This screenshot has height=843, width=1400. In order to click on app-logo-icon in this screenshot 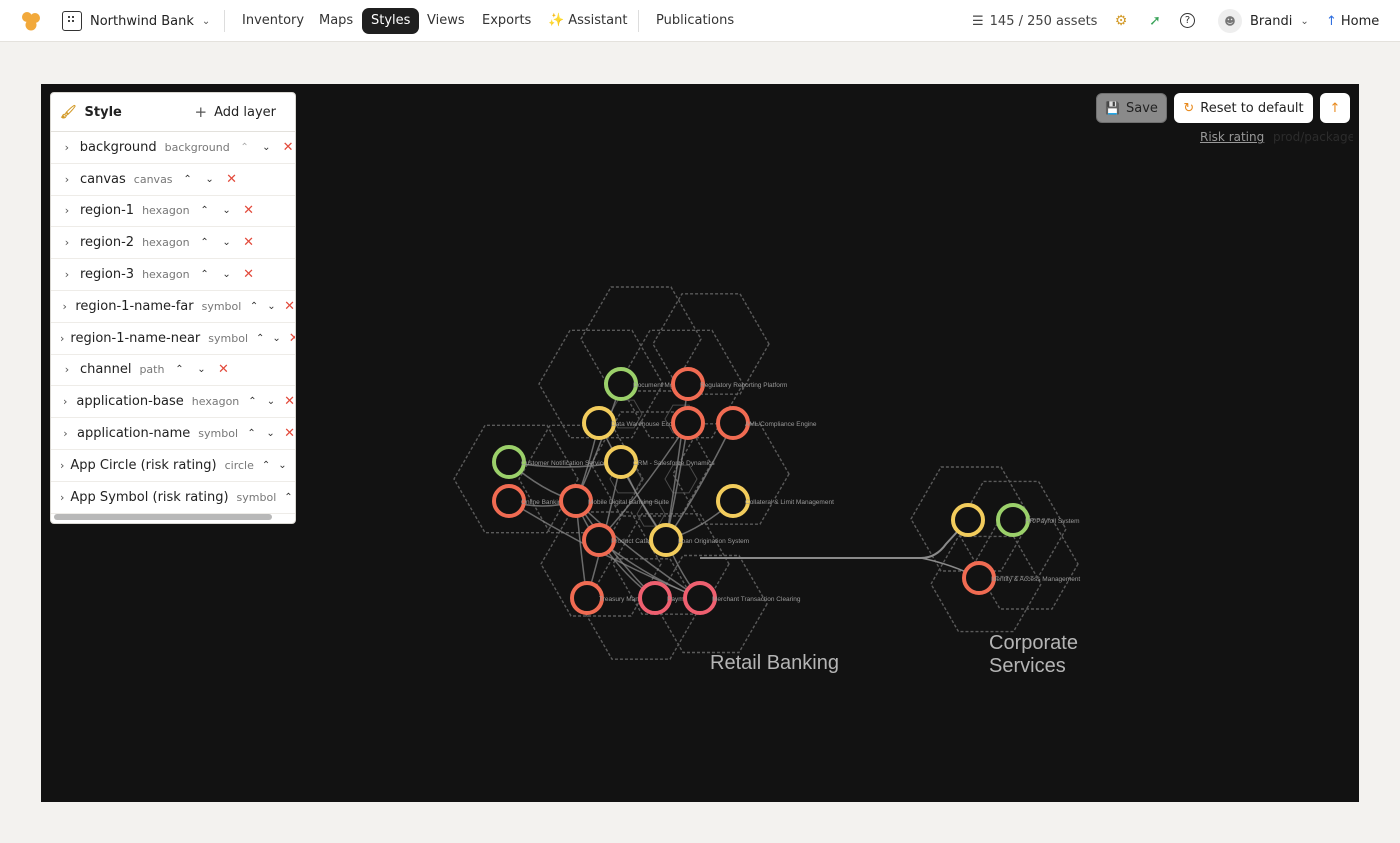, I will do `click(31, 21)`.